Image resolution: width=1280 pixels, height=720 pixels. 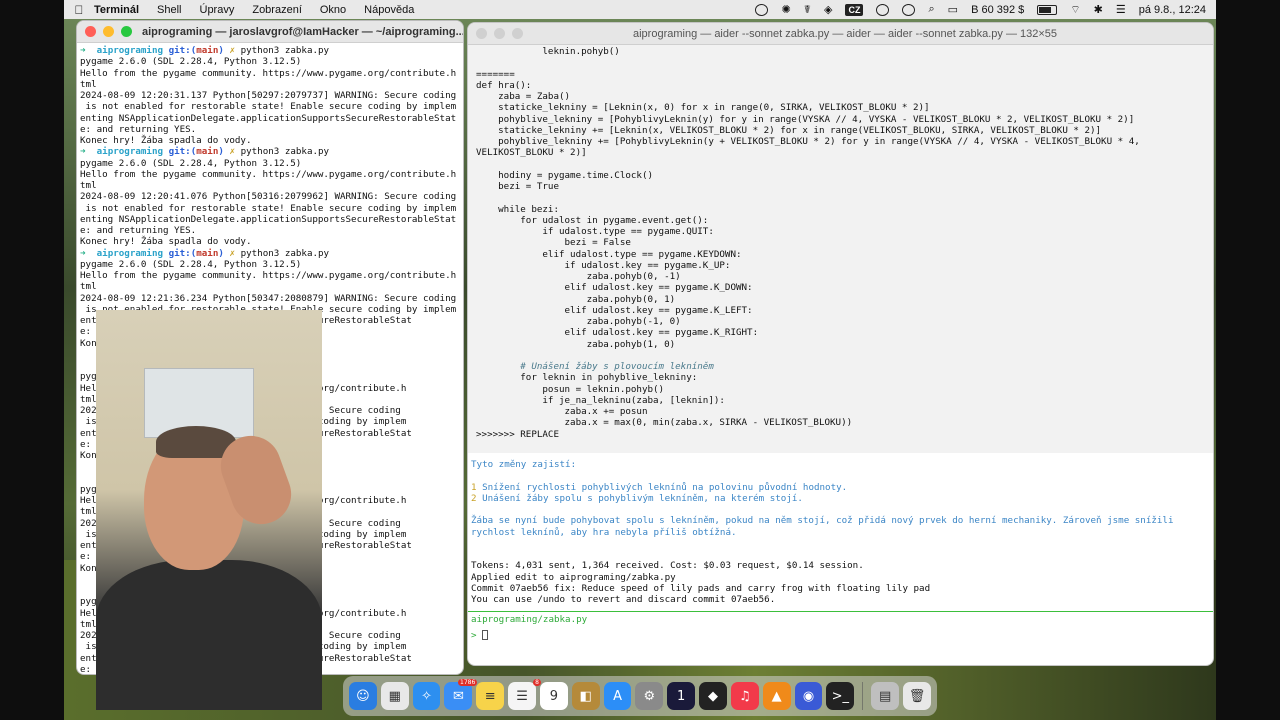 What do you see at coordinates (617, 696) in the screenshot?
I see `app-store-icon: A` at bounding box center [617, 696].